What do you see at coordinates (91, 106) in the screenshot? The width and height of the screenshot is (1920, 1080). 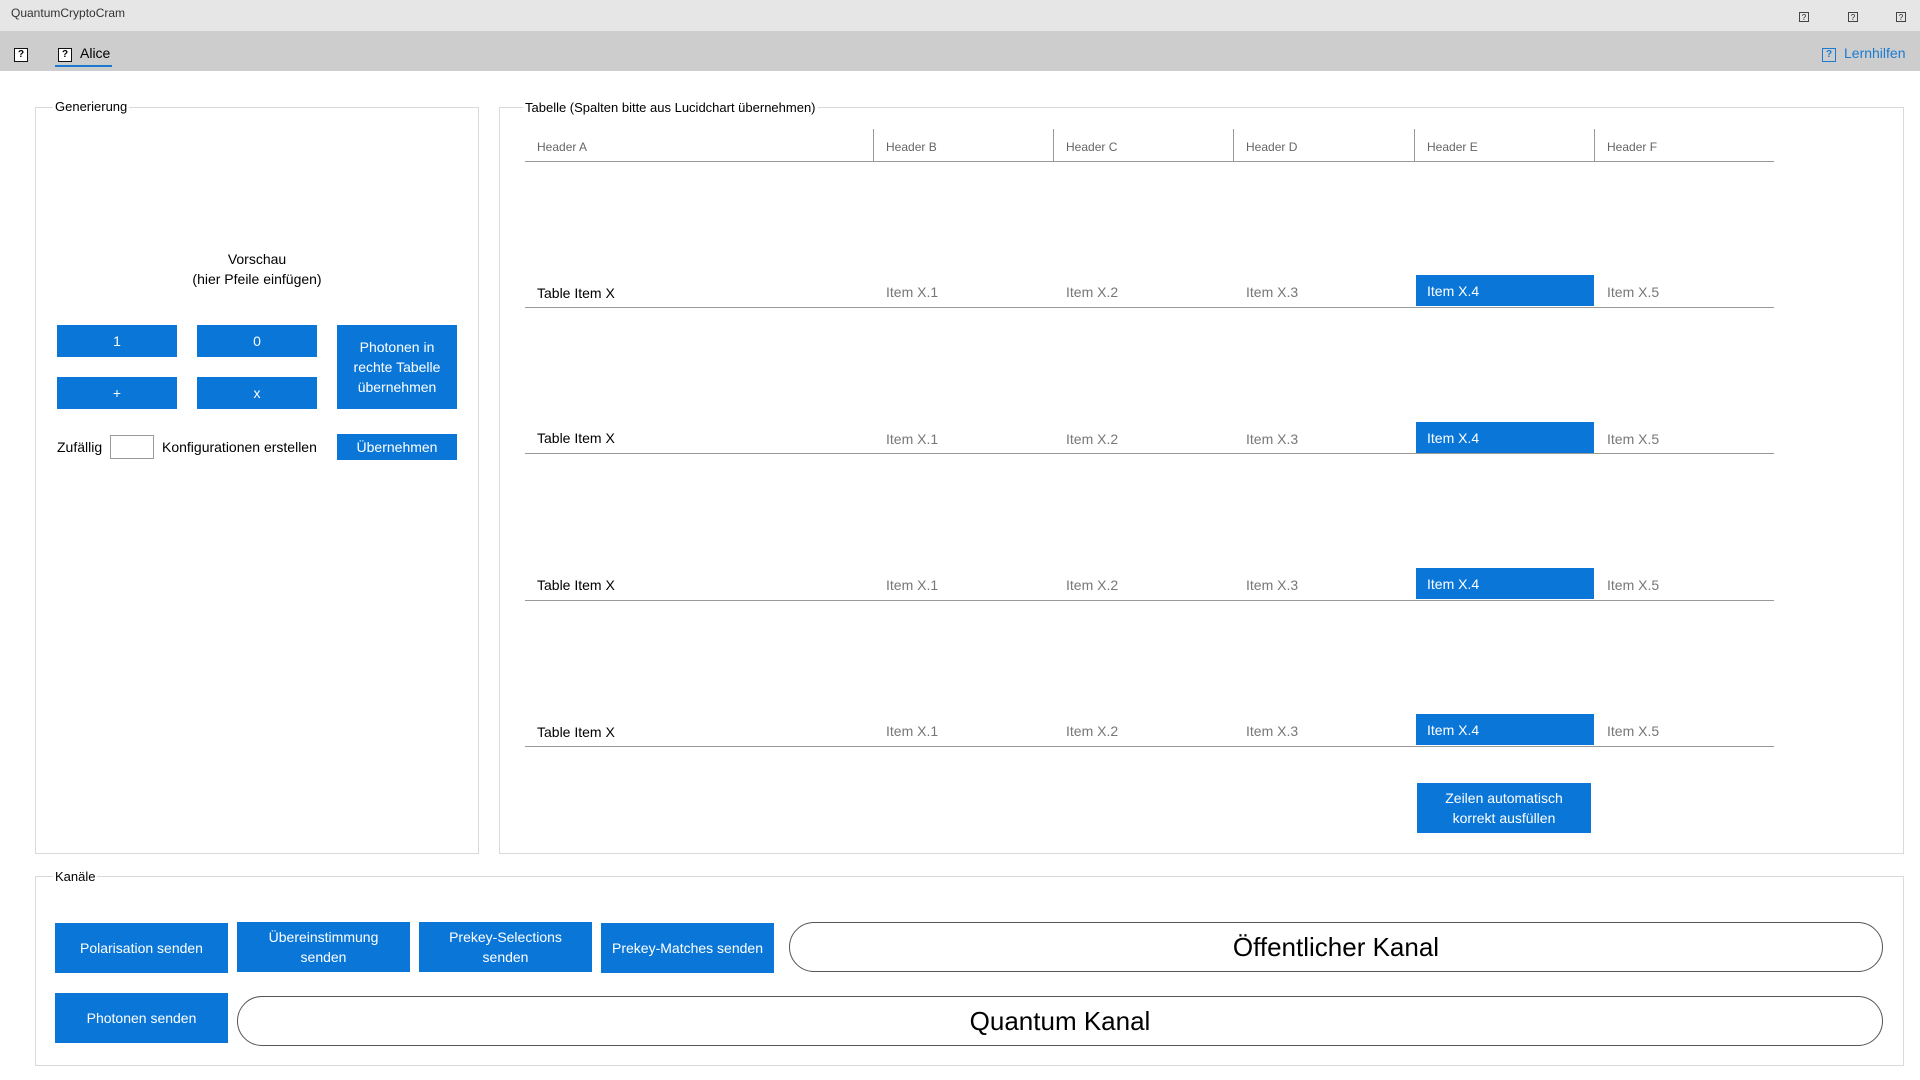 I see `generation-title: Generierung` at bounding box center [91, 106].